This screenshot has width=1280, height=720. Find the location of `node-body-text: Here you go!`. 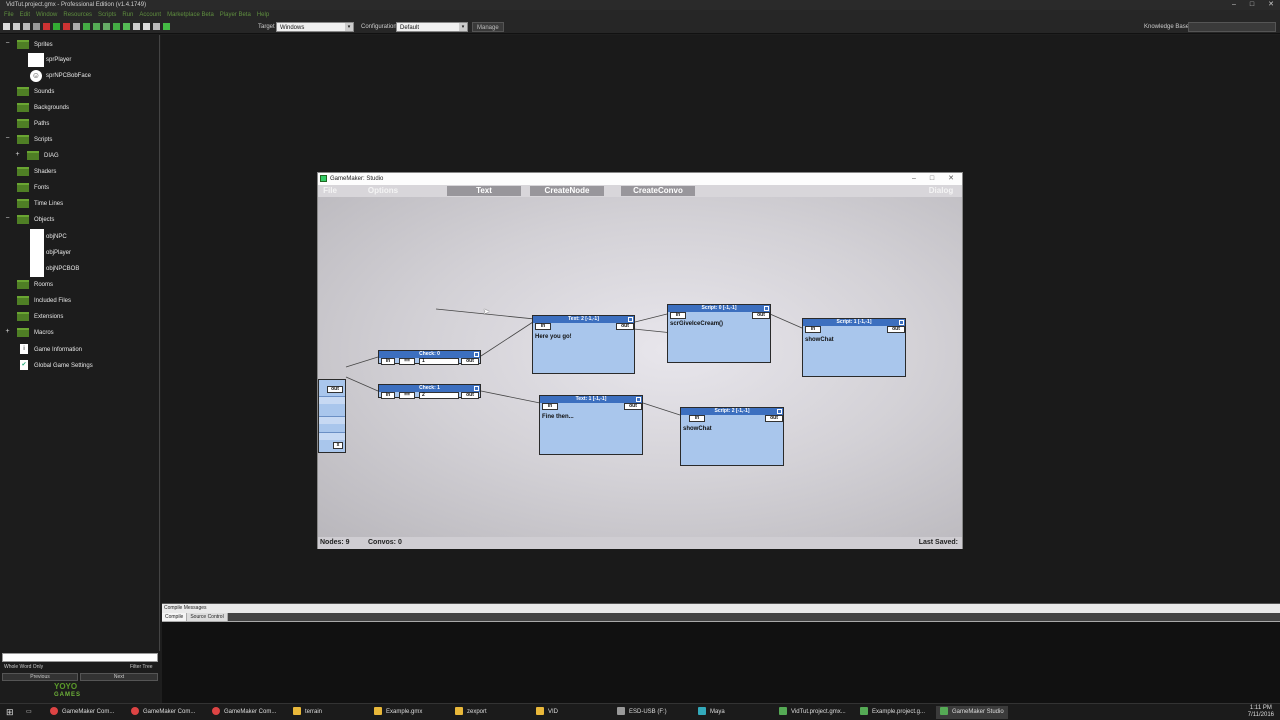

node-body-text: Here you go! is located at coordinates (553, 337).